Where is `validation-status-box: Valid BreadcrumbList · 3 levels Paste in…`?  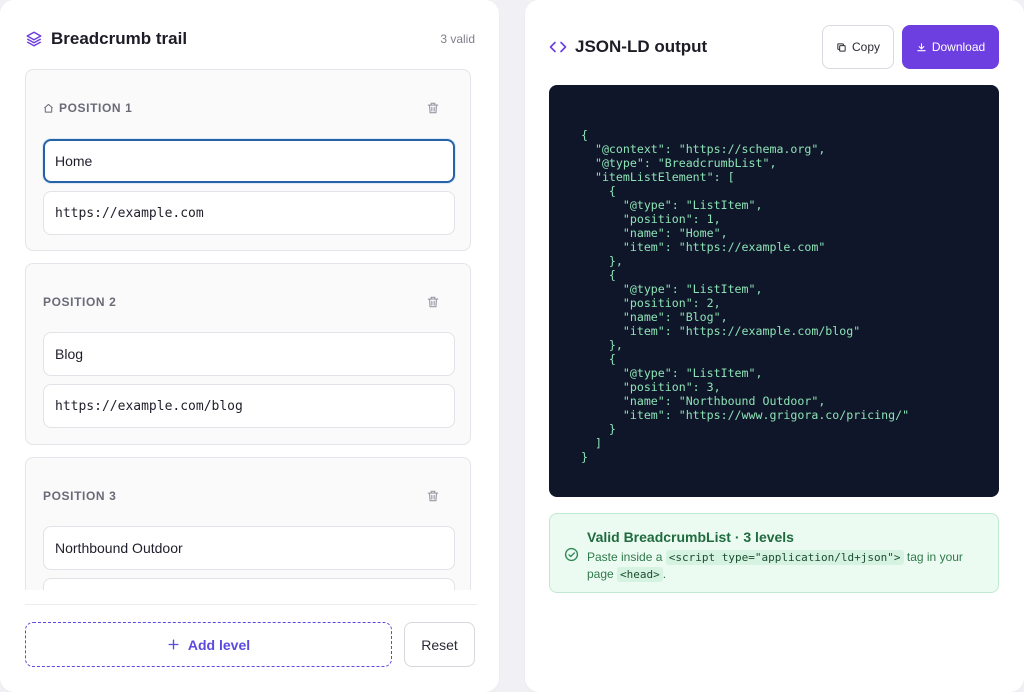 validation-status-box: Valid BreadcrumbList · 3 levels Paste in… is located at coordinates (774, 553).